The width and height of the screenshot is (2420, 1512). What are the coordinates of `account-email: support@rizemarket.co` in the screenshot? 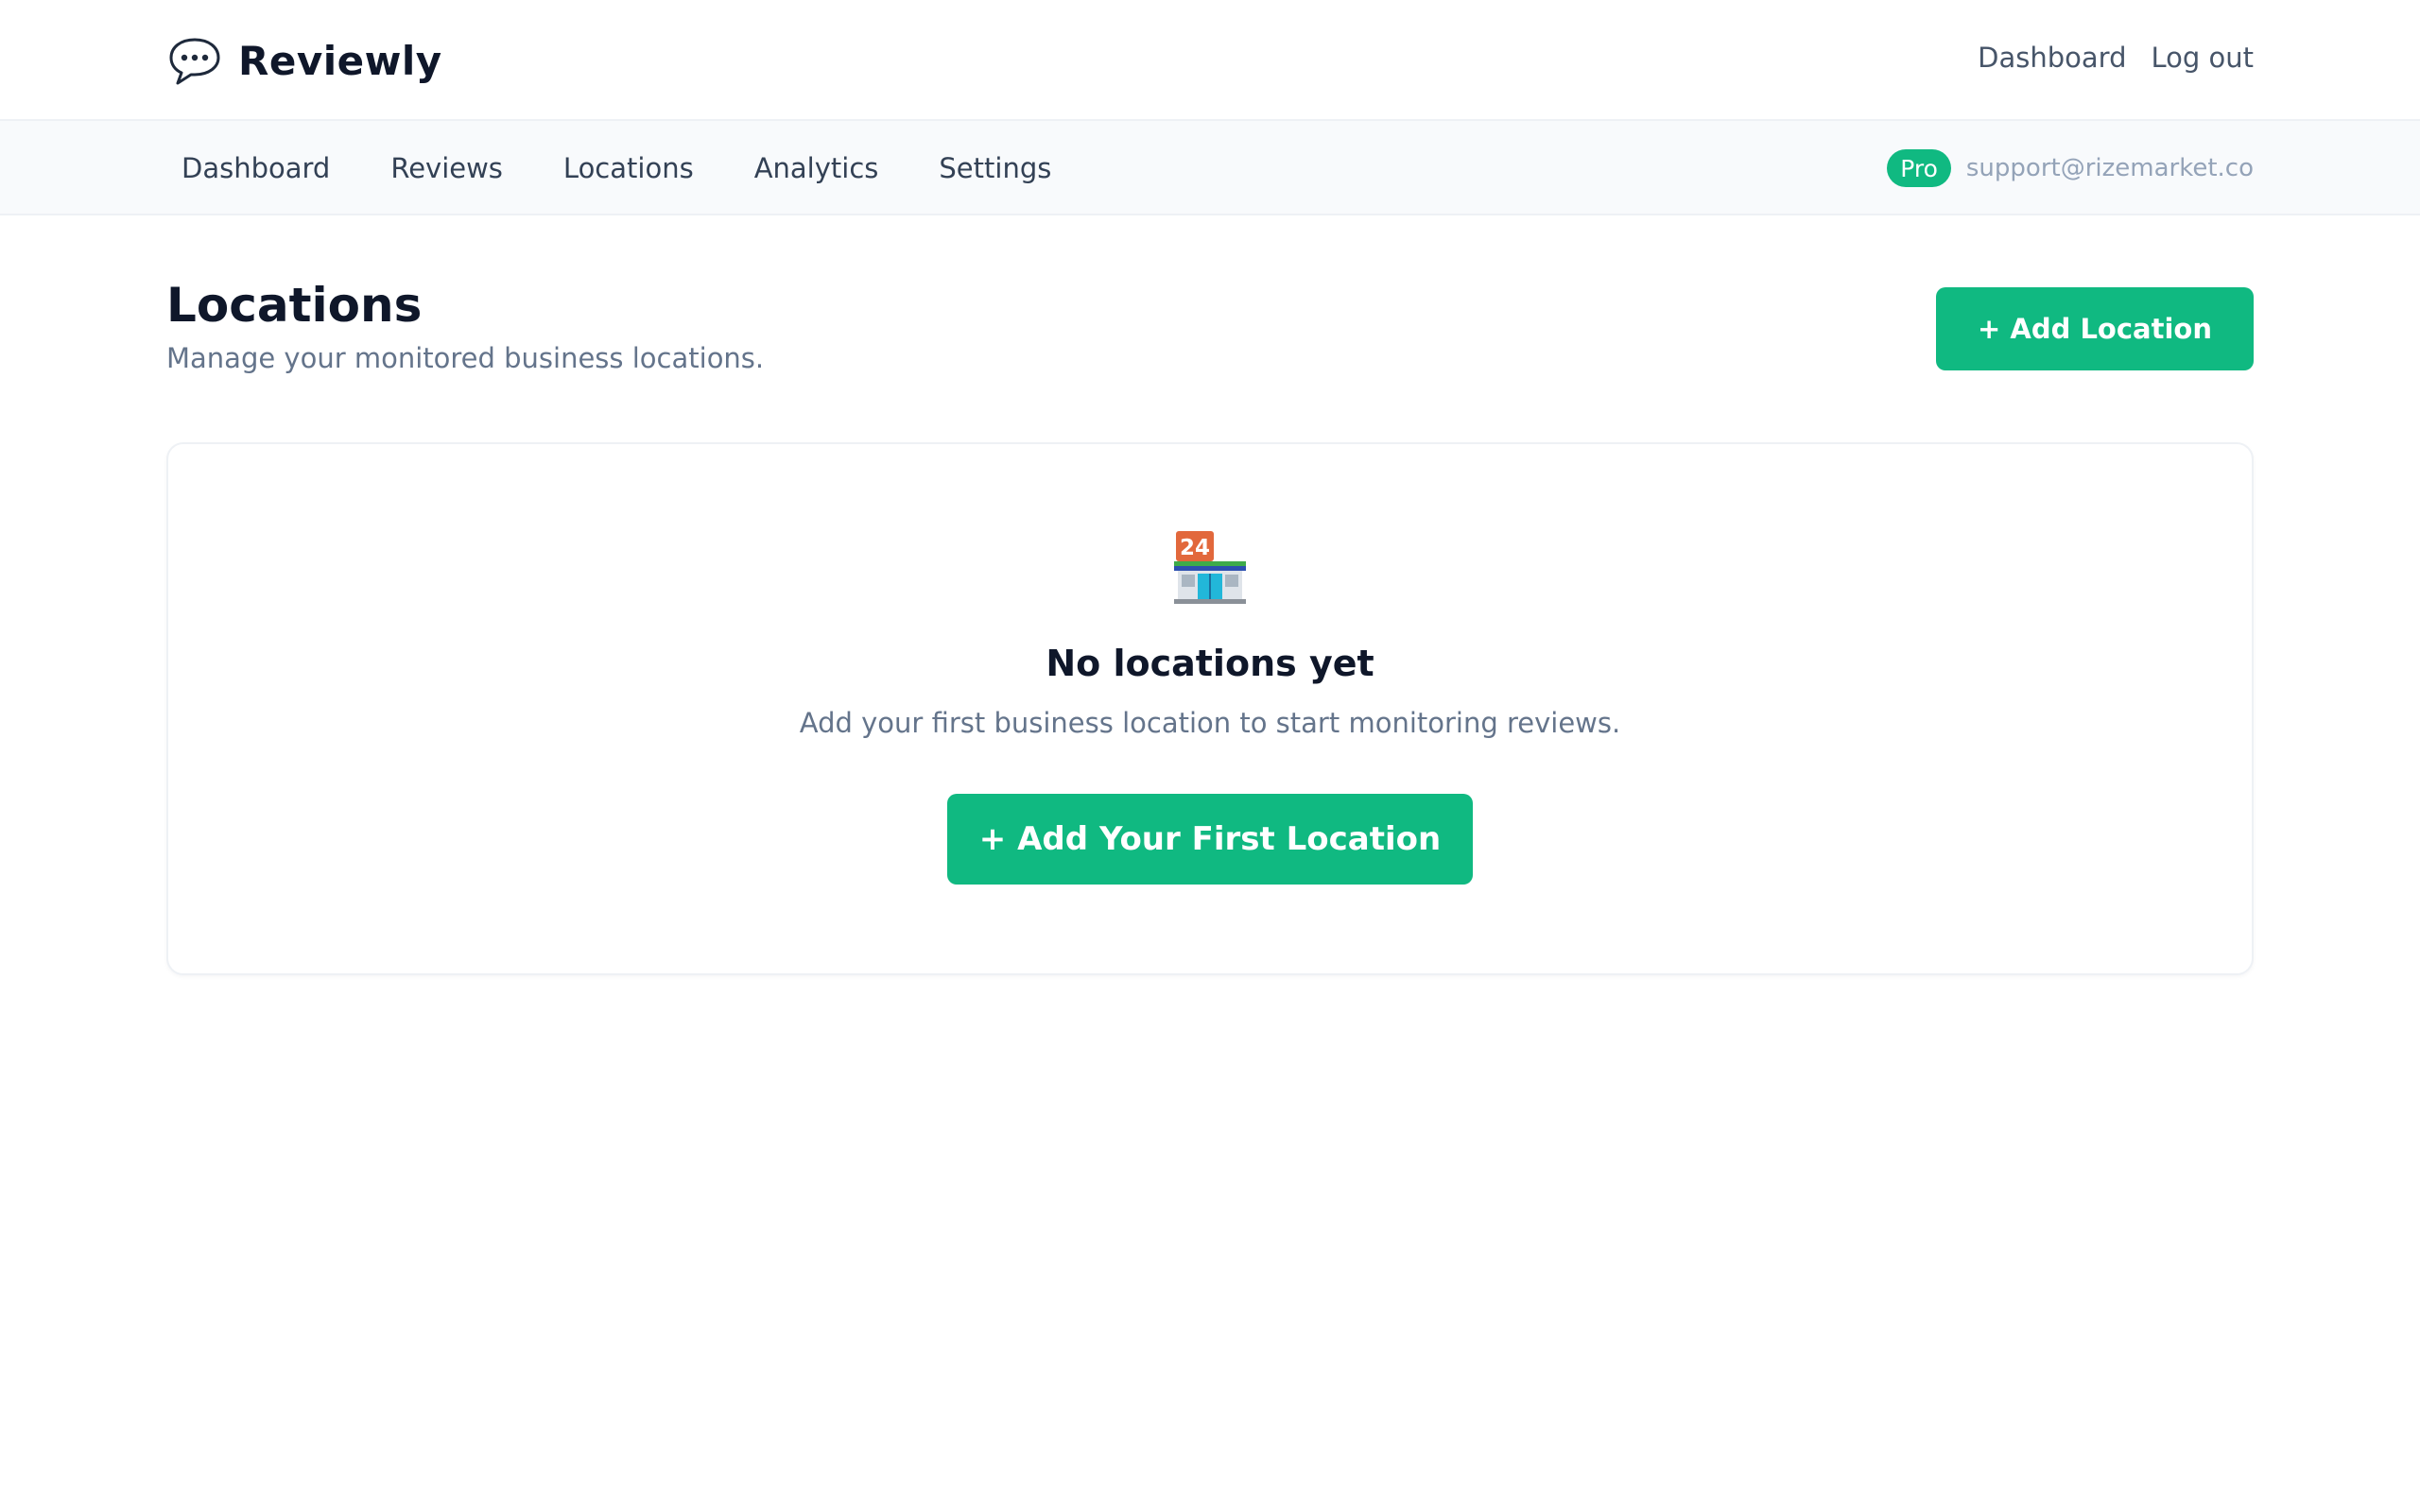 It's located at (2110, 168).